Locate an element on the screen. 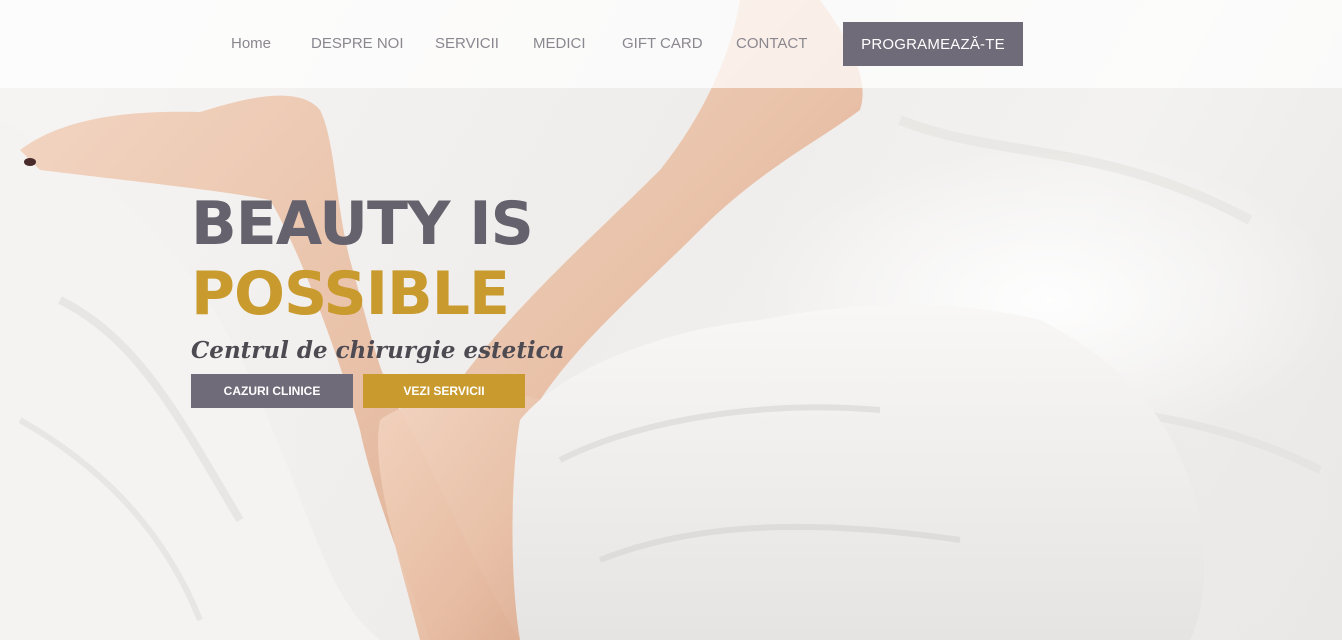 This screenshot has width=1342, height=640. nav-item-servicii: SERVICII is located at coordinates (467, 43).